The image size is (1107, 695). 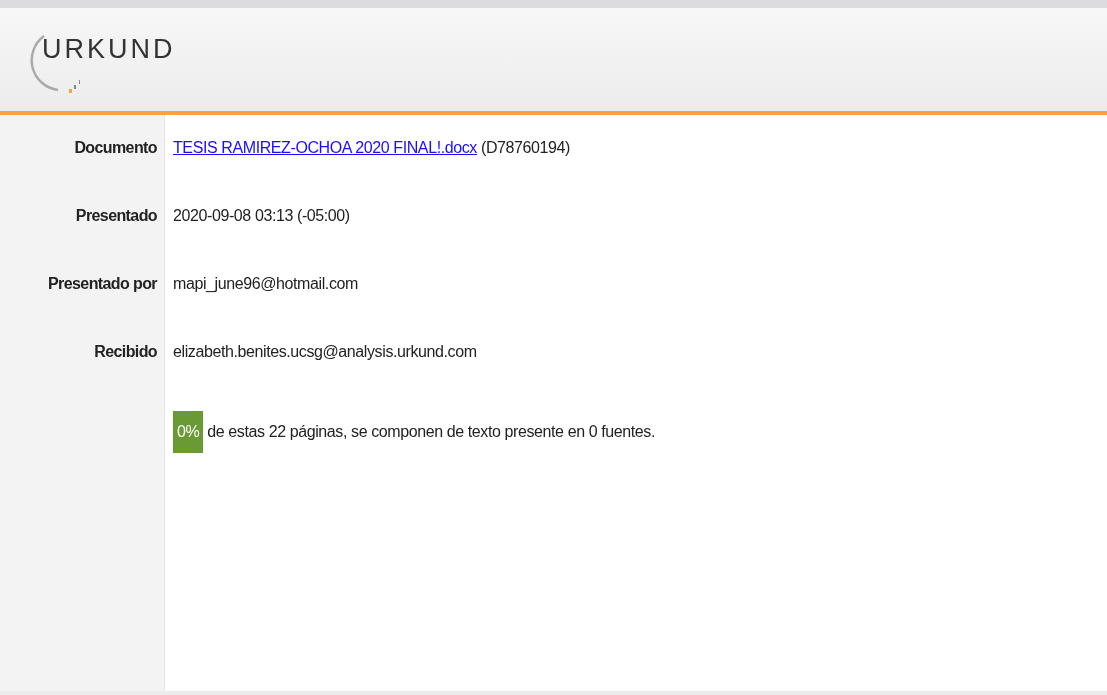 I want to click on percentage-badge: 0%, so click(x=188, y=432).